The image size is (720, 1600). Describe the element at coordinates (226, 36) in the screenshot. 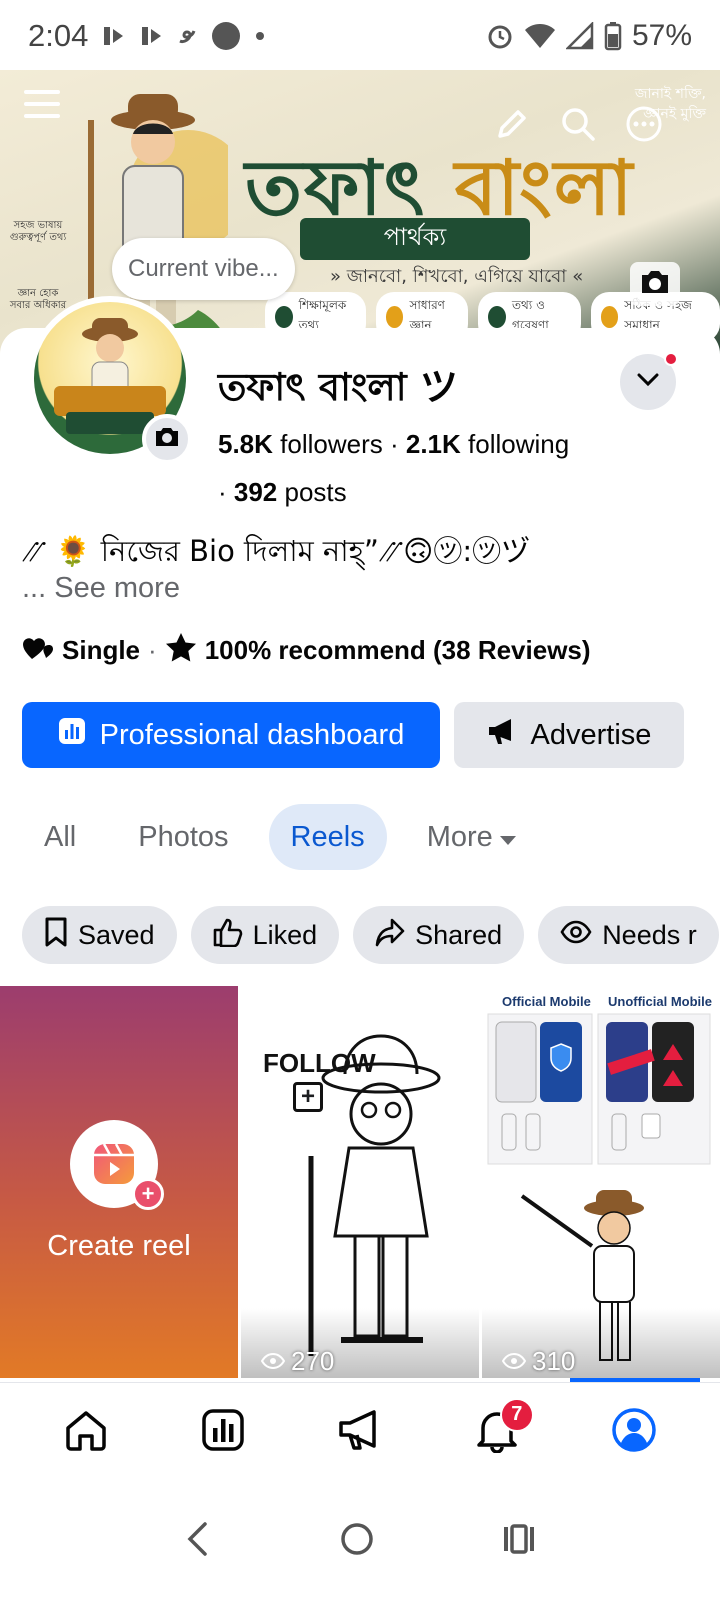

I see `circle-icon` at that location.